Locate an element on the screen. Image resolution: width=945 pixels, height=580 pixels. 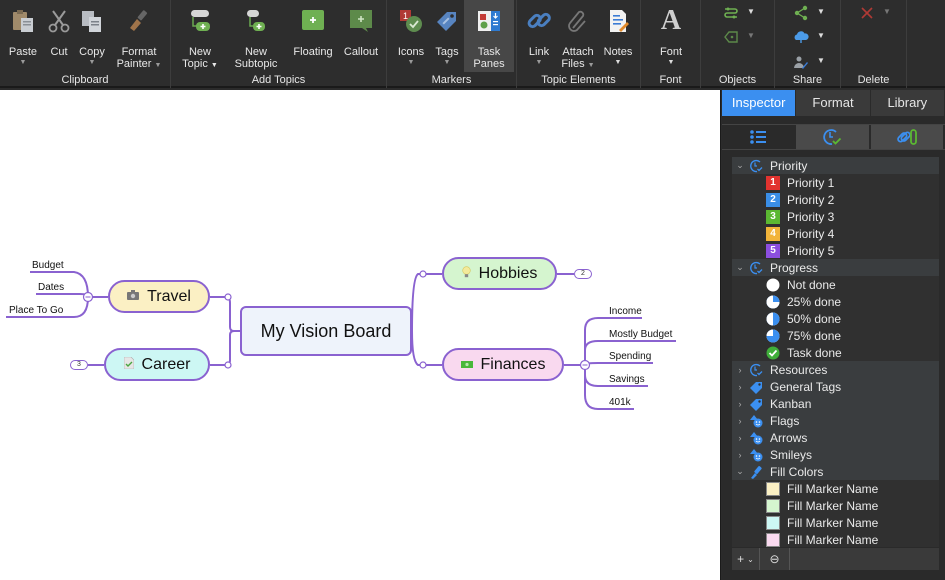
tab-format: Format is located at coordinates (833, 103).